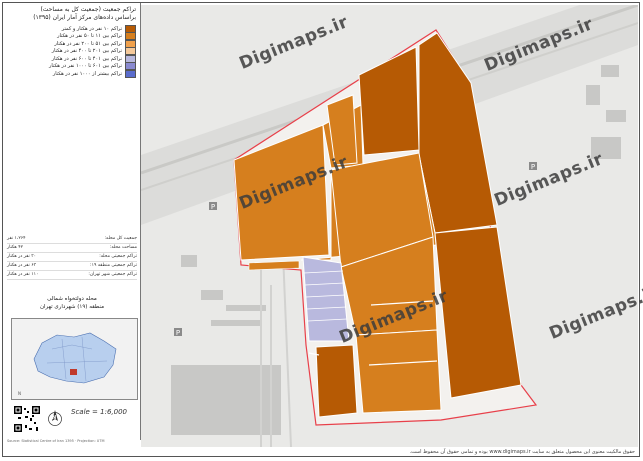  What do you see at coordinates (72, 299) in the screenshot?
I see `neighborhood-name: محله دولتخواه شمالی` at bounding box center [72, 299].